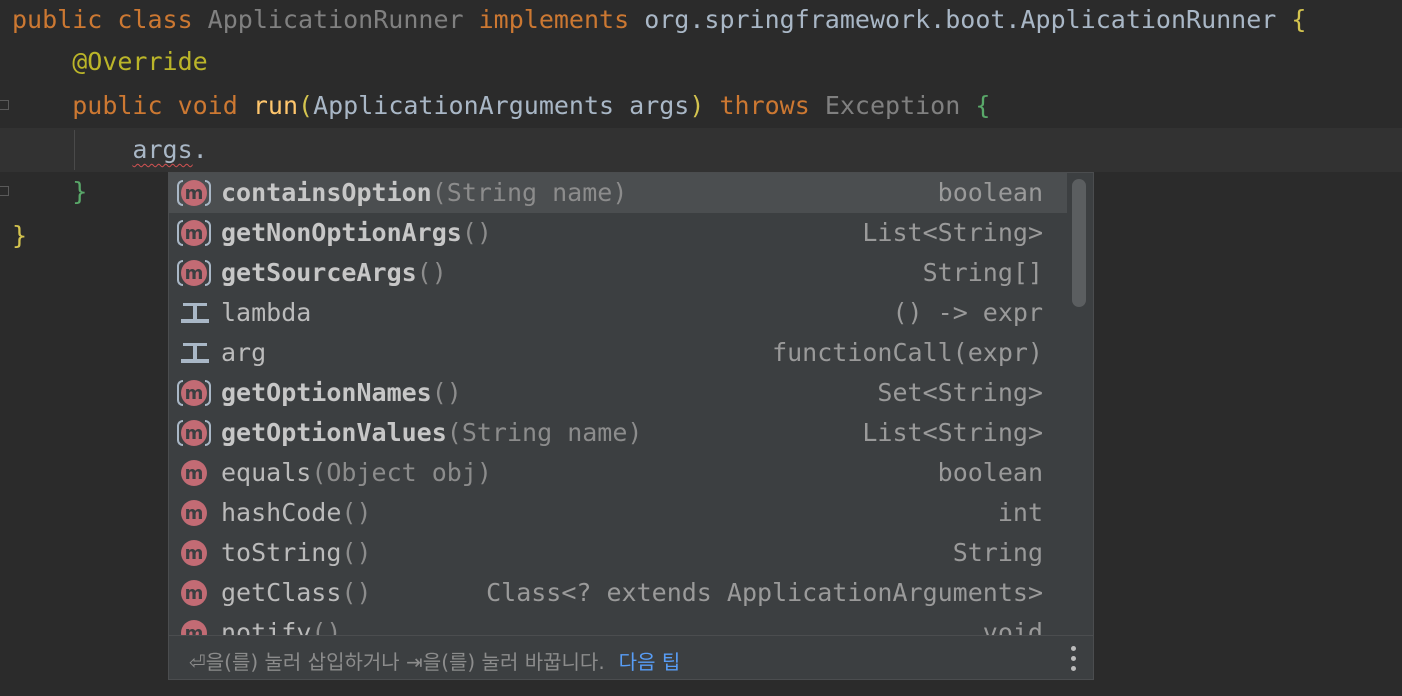 The image size is (1402, 696). What do you see at coordinates (110, 19) in the screenshot?
I see `code-token: public class` at bounding box center [110, 19].